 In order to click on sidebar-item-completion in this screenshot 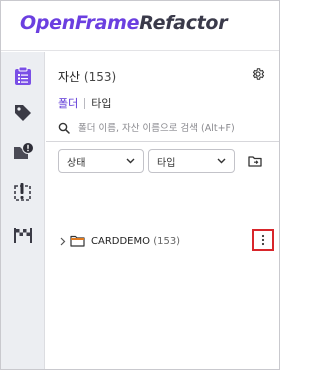, I will do `click(23, 235)`.